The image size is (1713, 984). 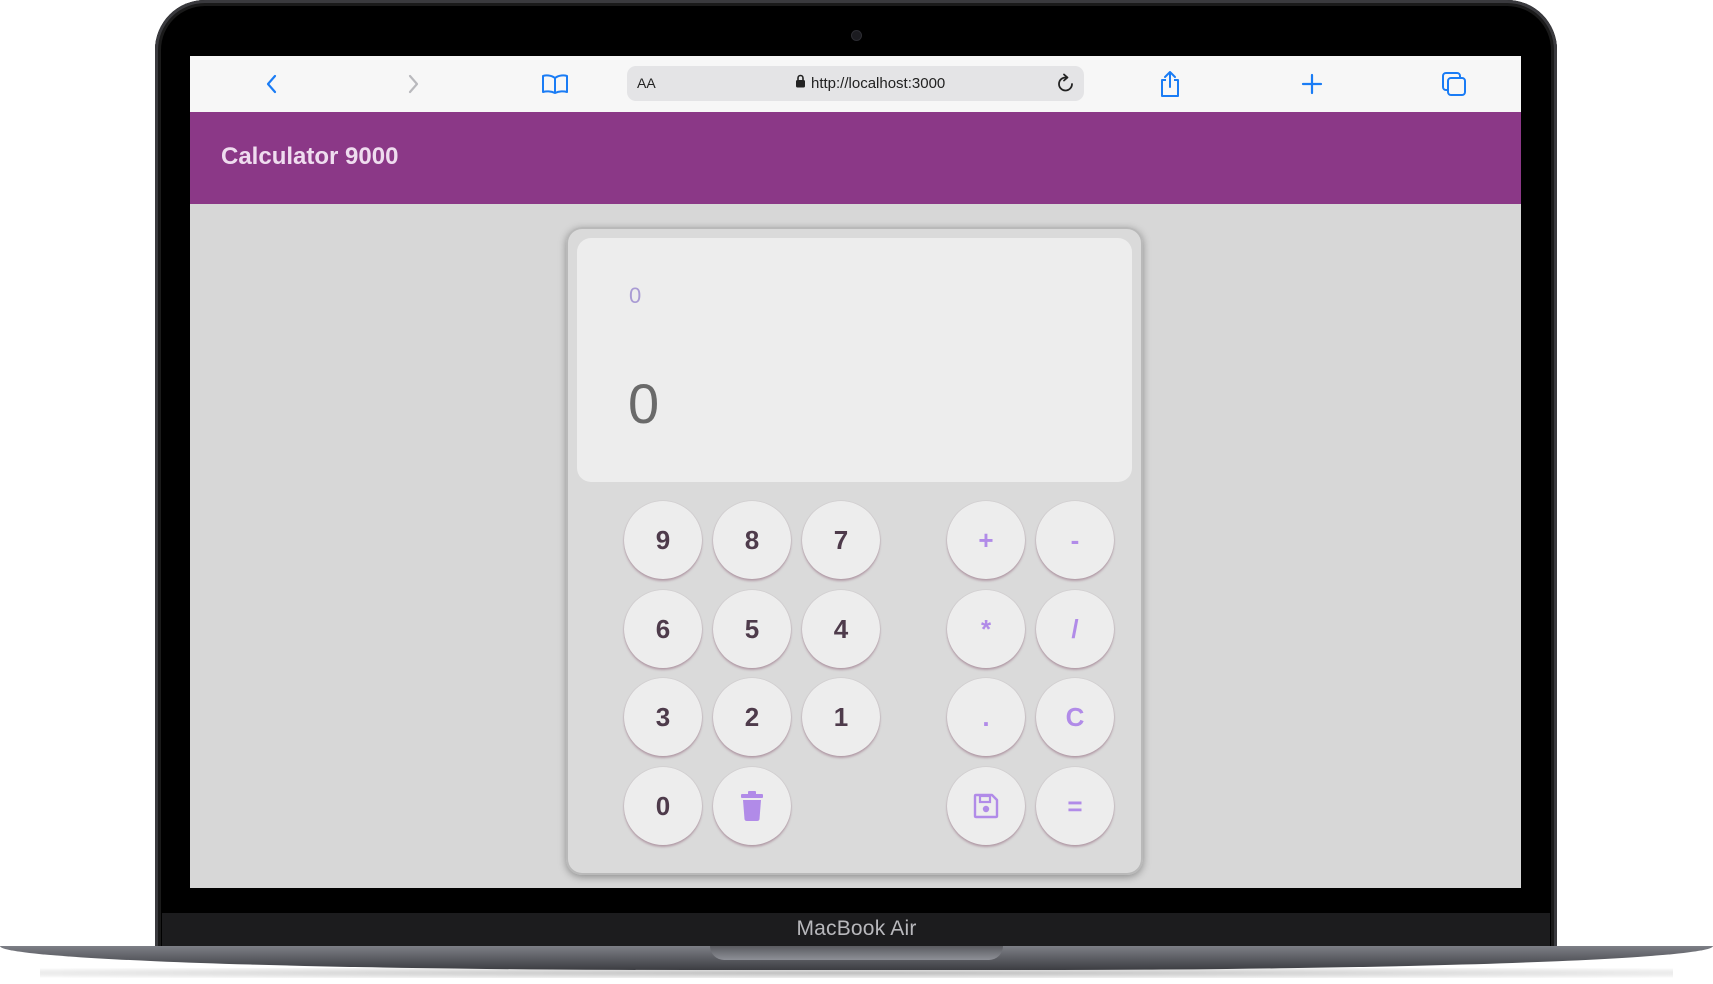 I want to click on key-5: 5, so click(x=752, y=629).